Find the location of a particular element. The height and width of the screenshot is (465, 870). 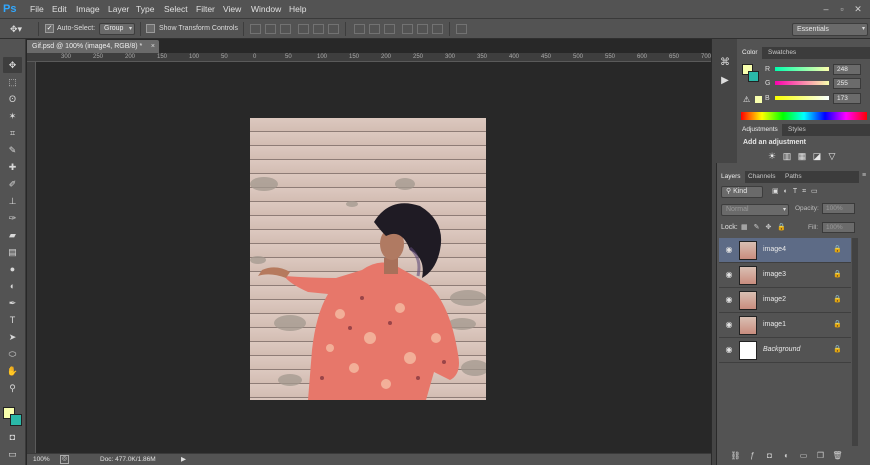

delete-layer-icon: 🗑 is located at coordinates (837, 456).